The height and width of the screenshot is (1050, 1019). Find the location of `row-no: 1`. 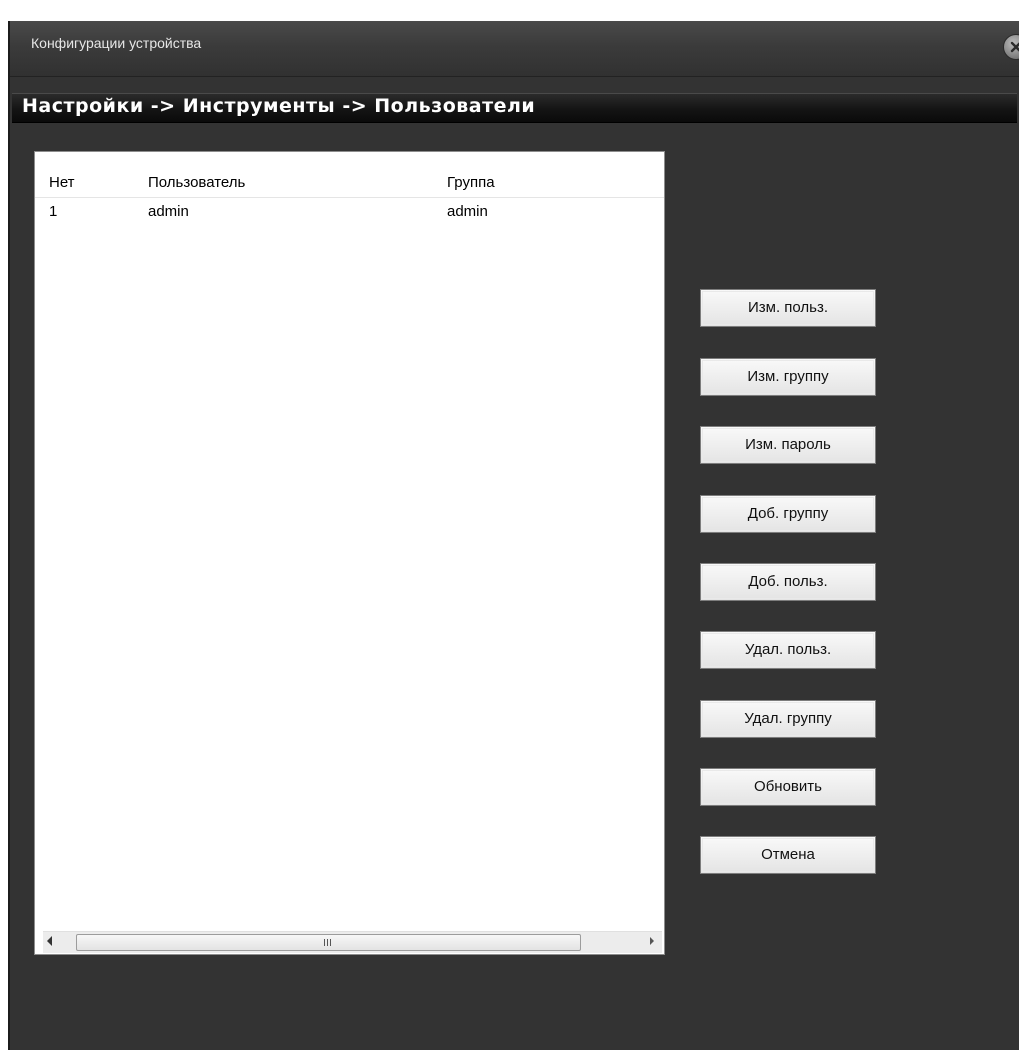

row-no: 1 is located at coordinates (53, 211).